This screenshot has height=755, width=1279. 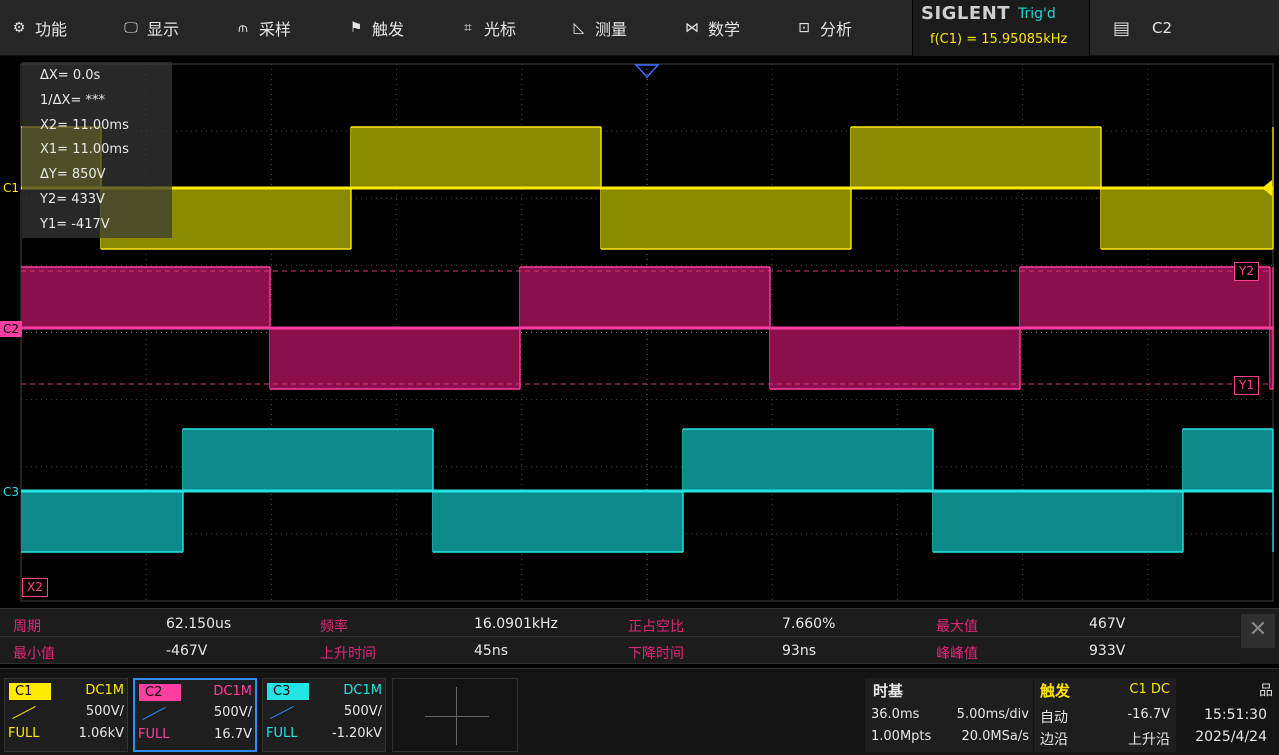 I want to click on cursor-delta-y: ΔY= 850V, so click(x=73, y=175).